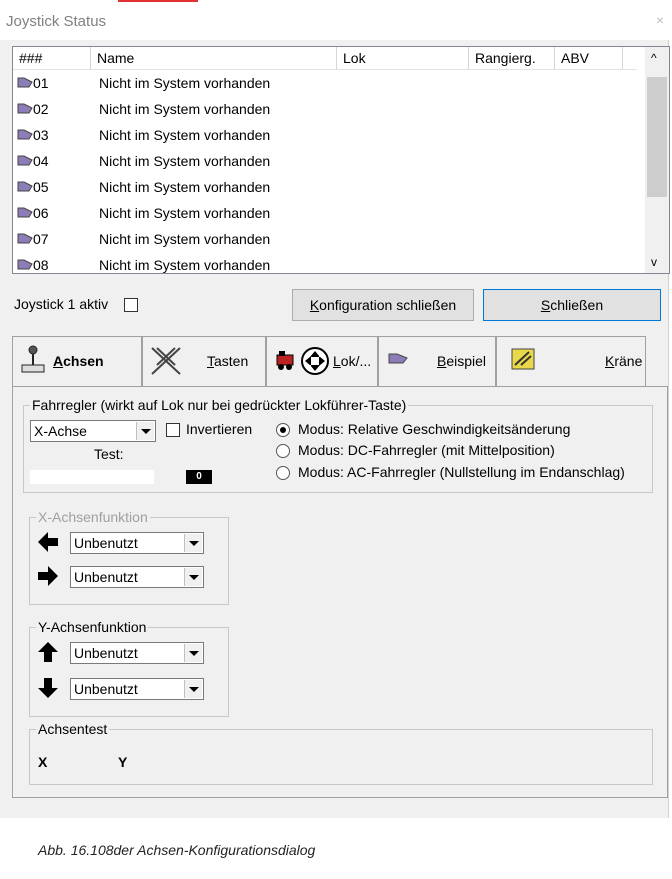  I want to click on arrow-right-icon, so click(48, 576).